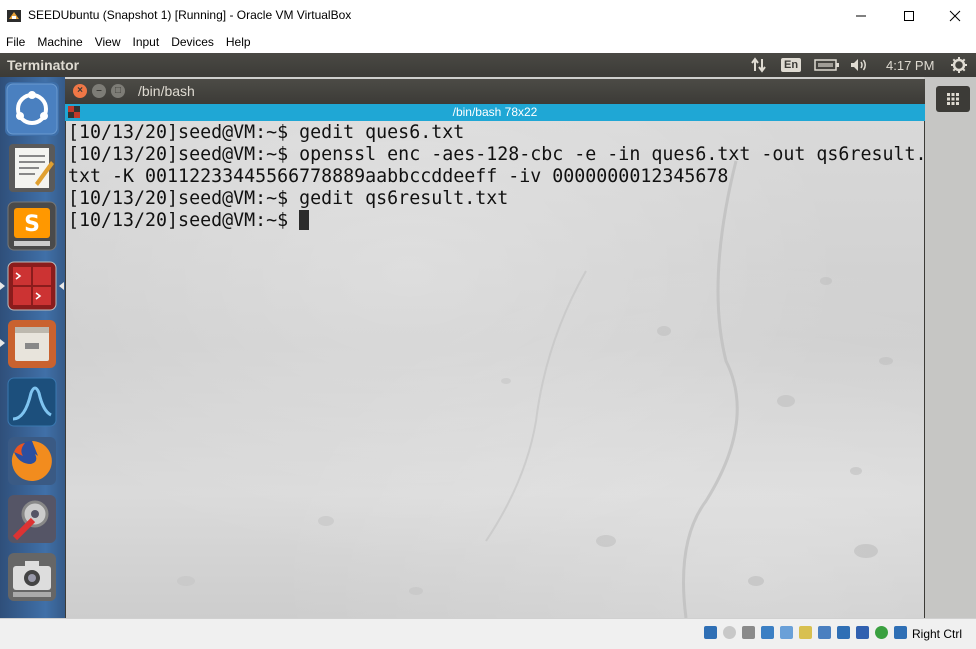 This screenshot has width=976, height=649. Describe the element at coordinates (950, 347) in the screenshot. I see `desktop-edge` at that location.